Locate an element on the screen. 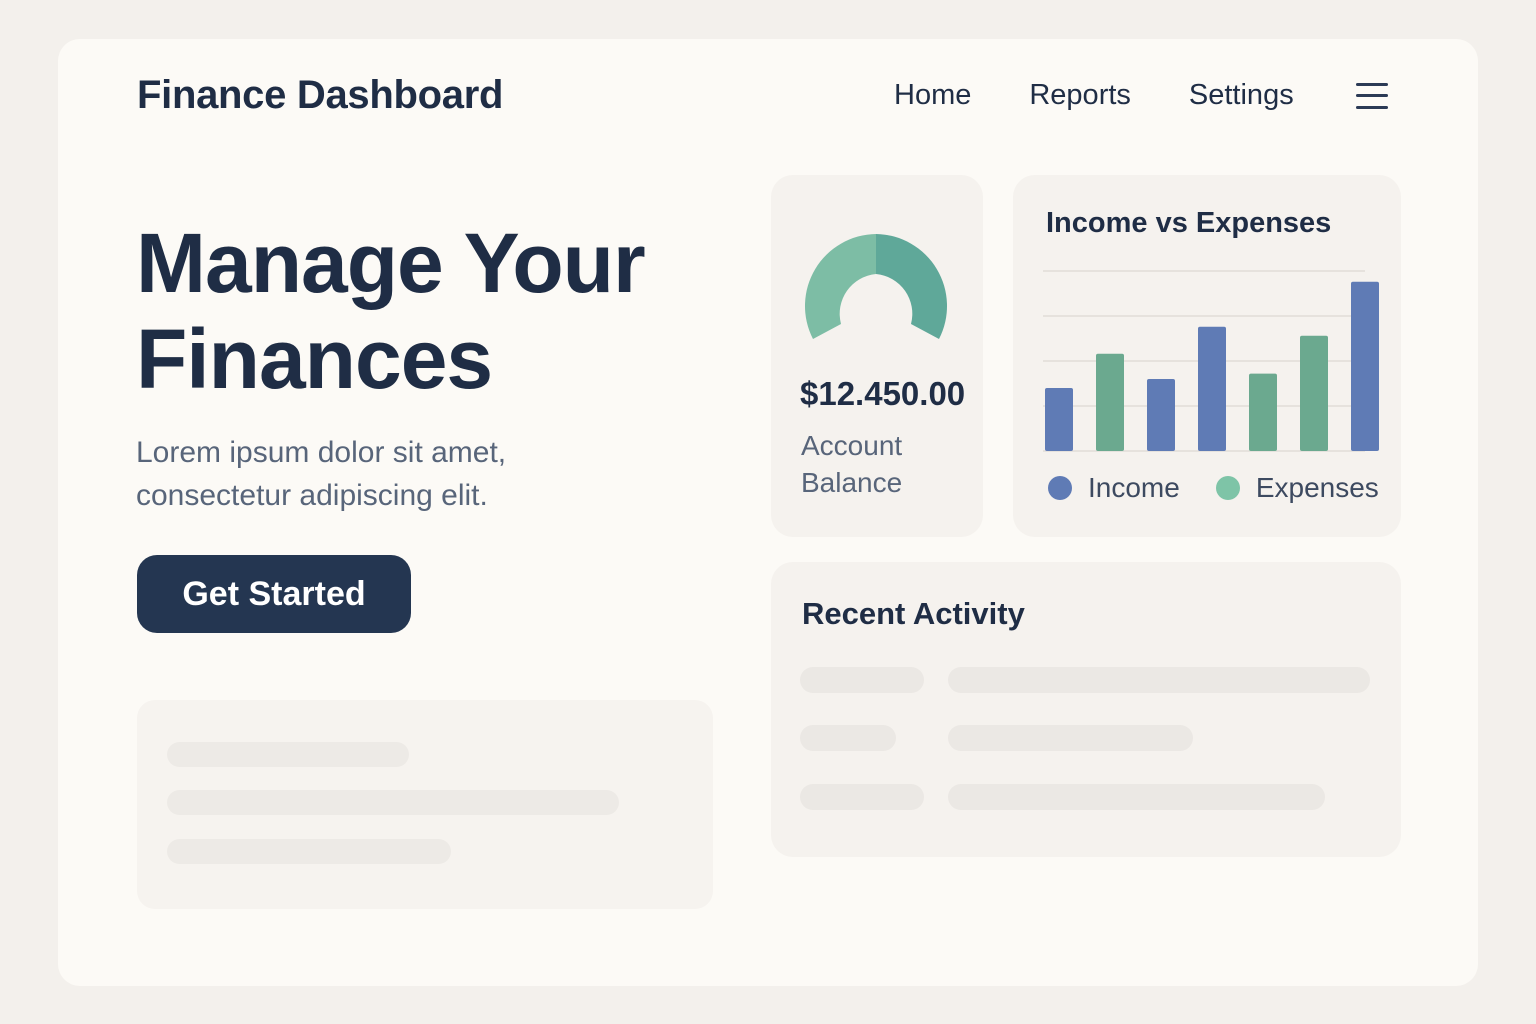 This screenshot has height=1024, width=1536. placeholder-card is located at coordinates (425, 804).